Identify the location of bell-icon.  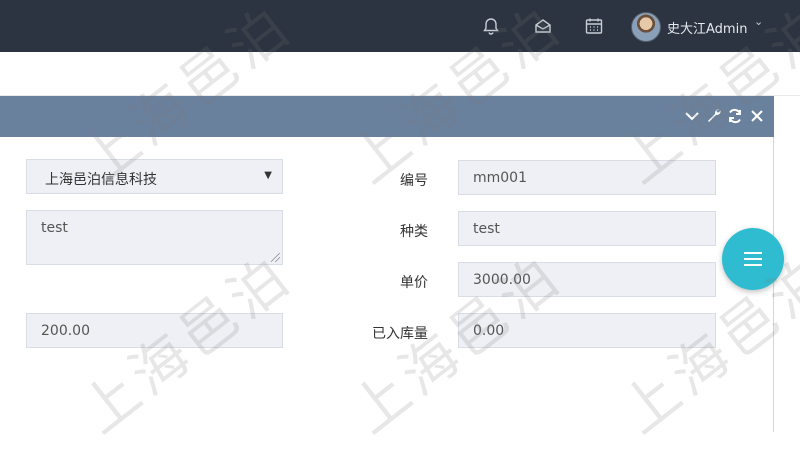
(491, 26).